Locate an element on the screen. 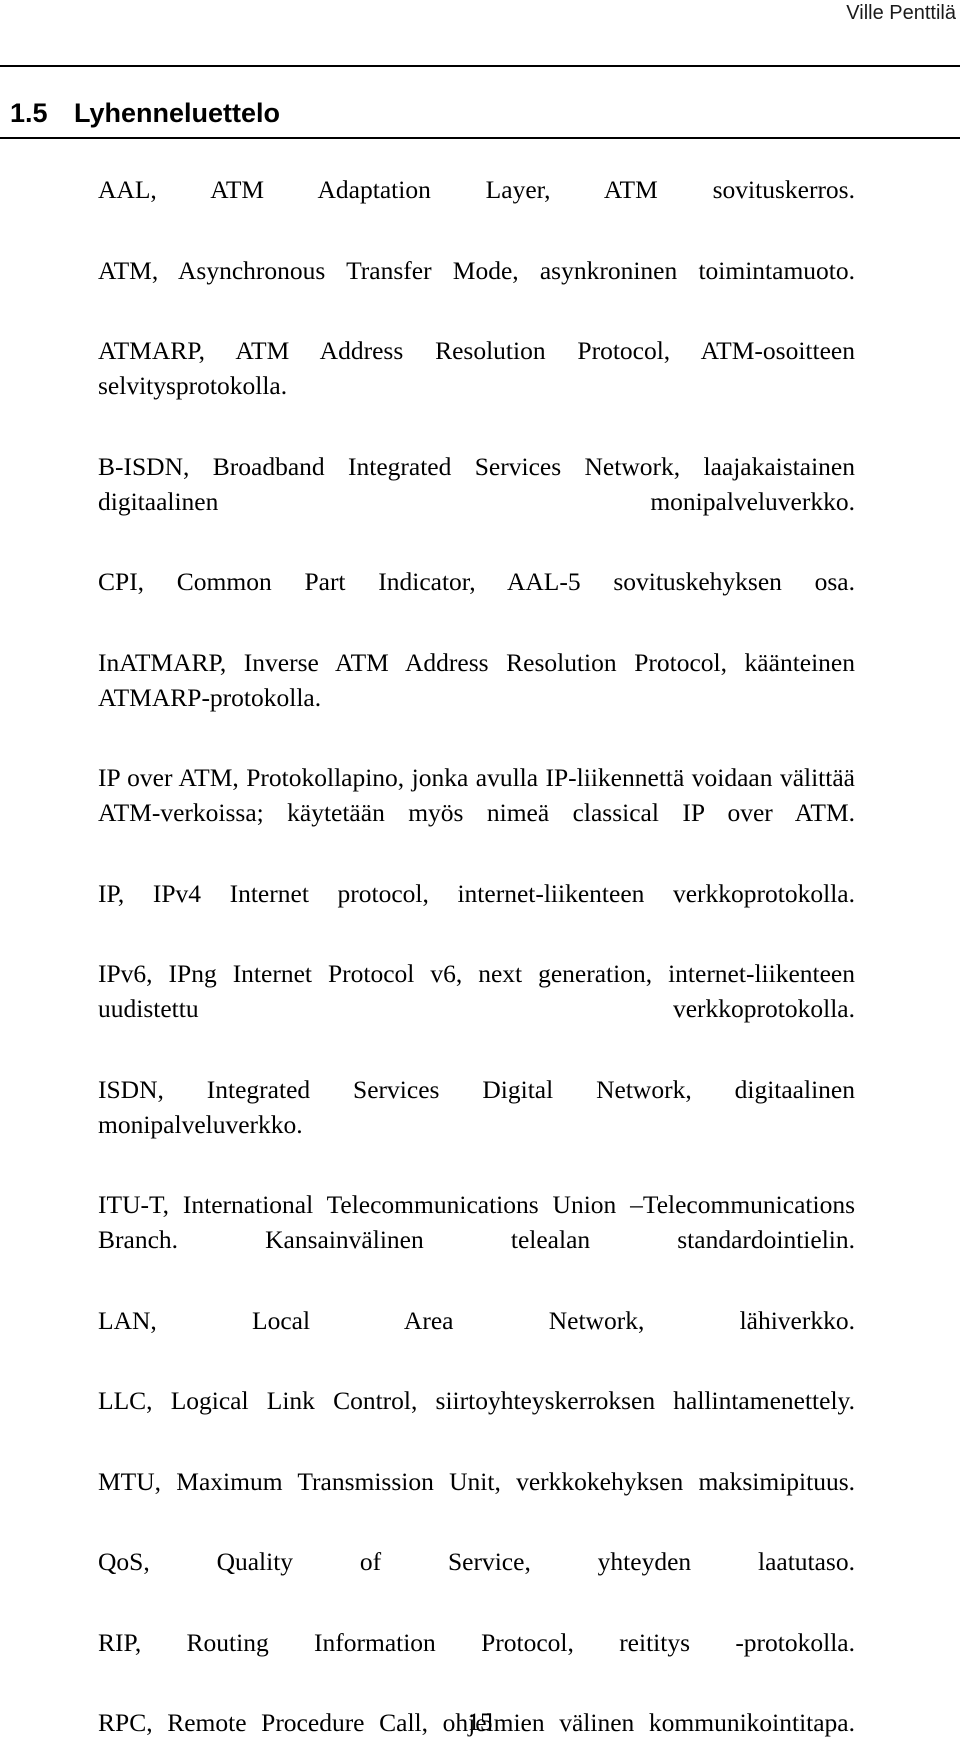  page-number: 15 is located at coordinates (480, 1722).